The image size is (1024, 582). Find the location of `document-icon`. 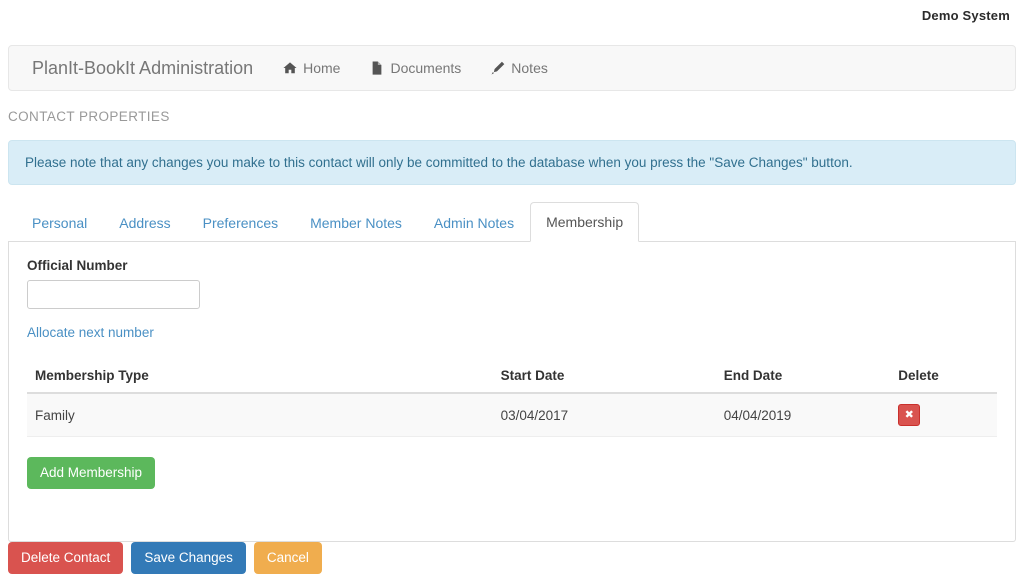

document-icon is located at coordinates (377, 68).